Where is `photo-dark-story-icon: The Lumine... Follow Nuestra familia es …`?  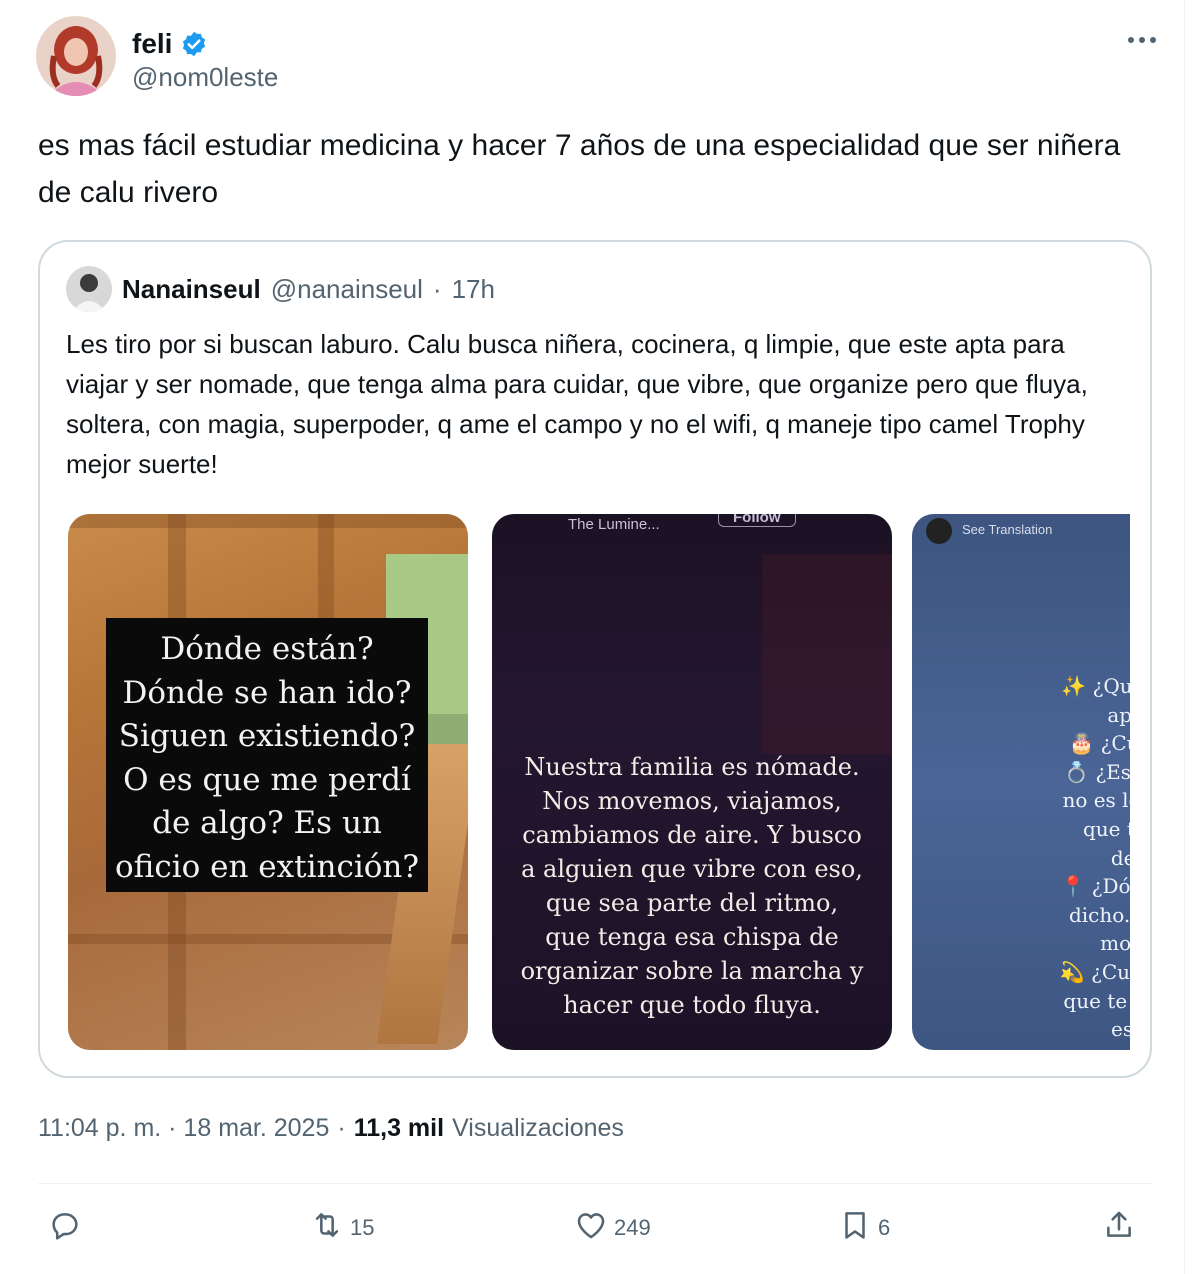 photo-dark-story-icon: The Lumine... Follow Nuestra familia es … is located at coordinates (692, 782).